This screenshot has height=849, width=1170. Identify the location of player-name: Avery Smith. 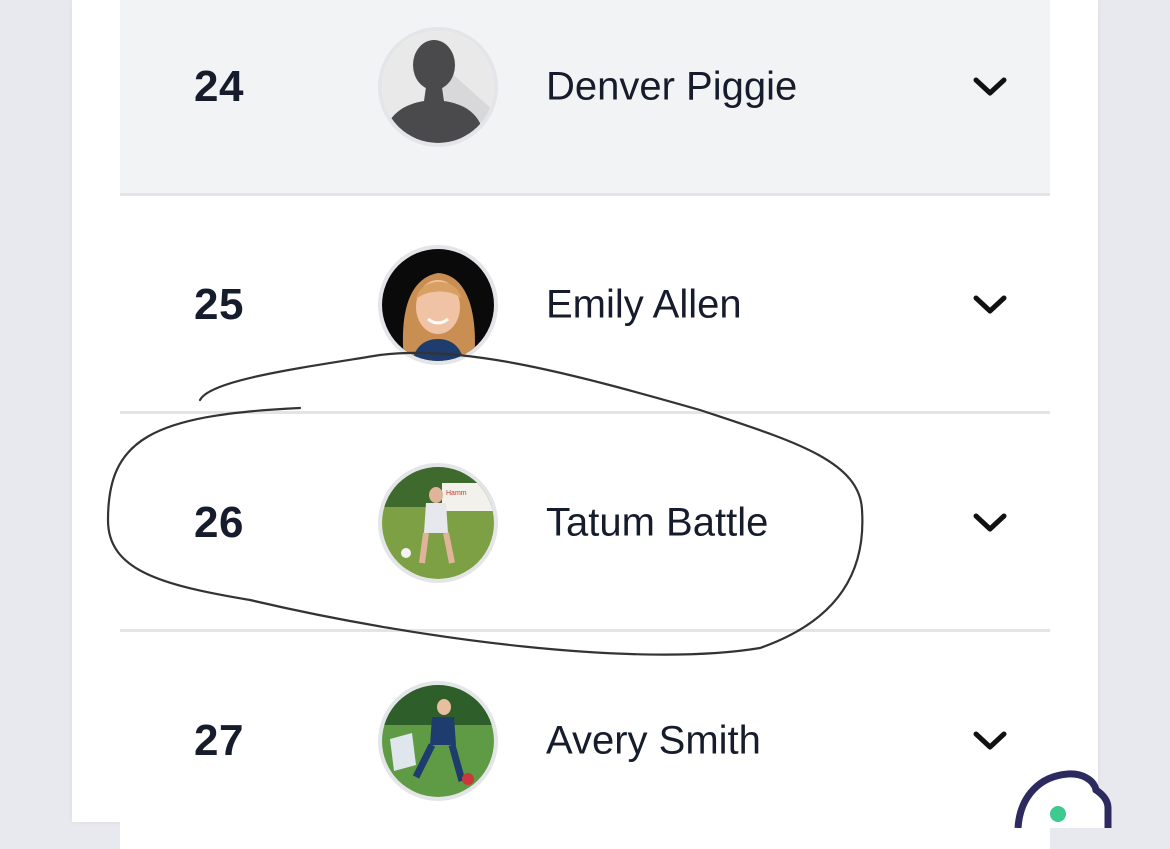
(653, 740).